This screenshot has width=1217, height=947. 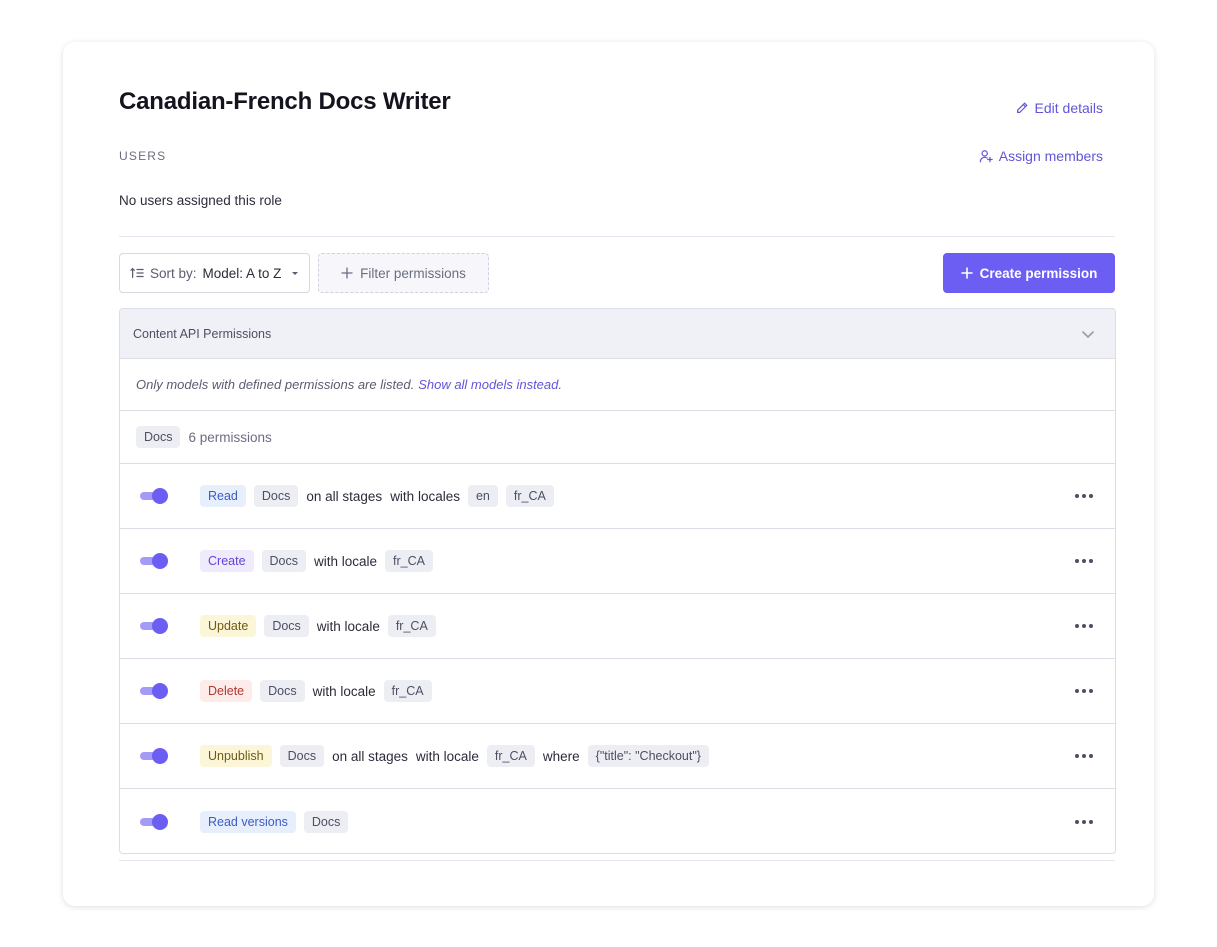 I want to click on user-plus-icon, so click(x=986, y=156).